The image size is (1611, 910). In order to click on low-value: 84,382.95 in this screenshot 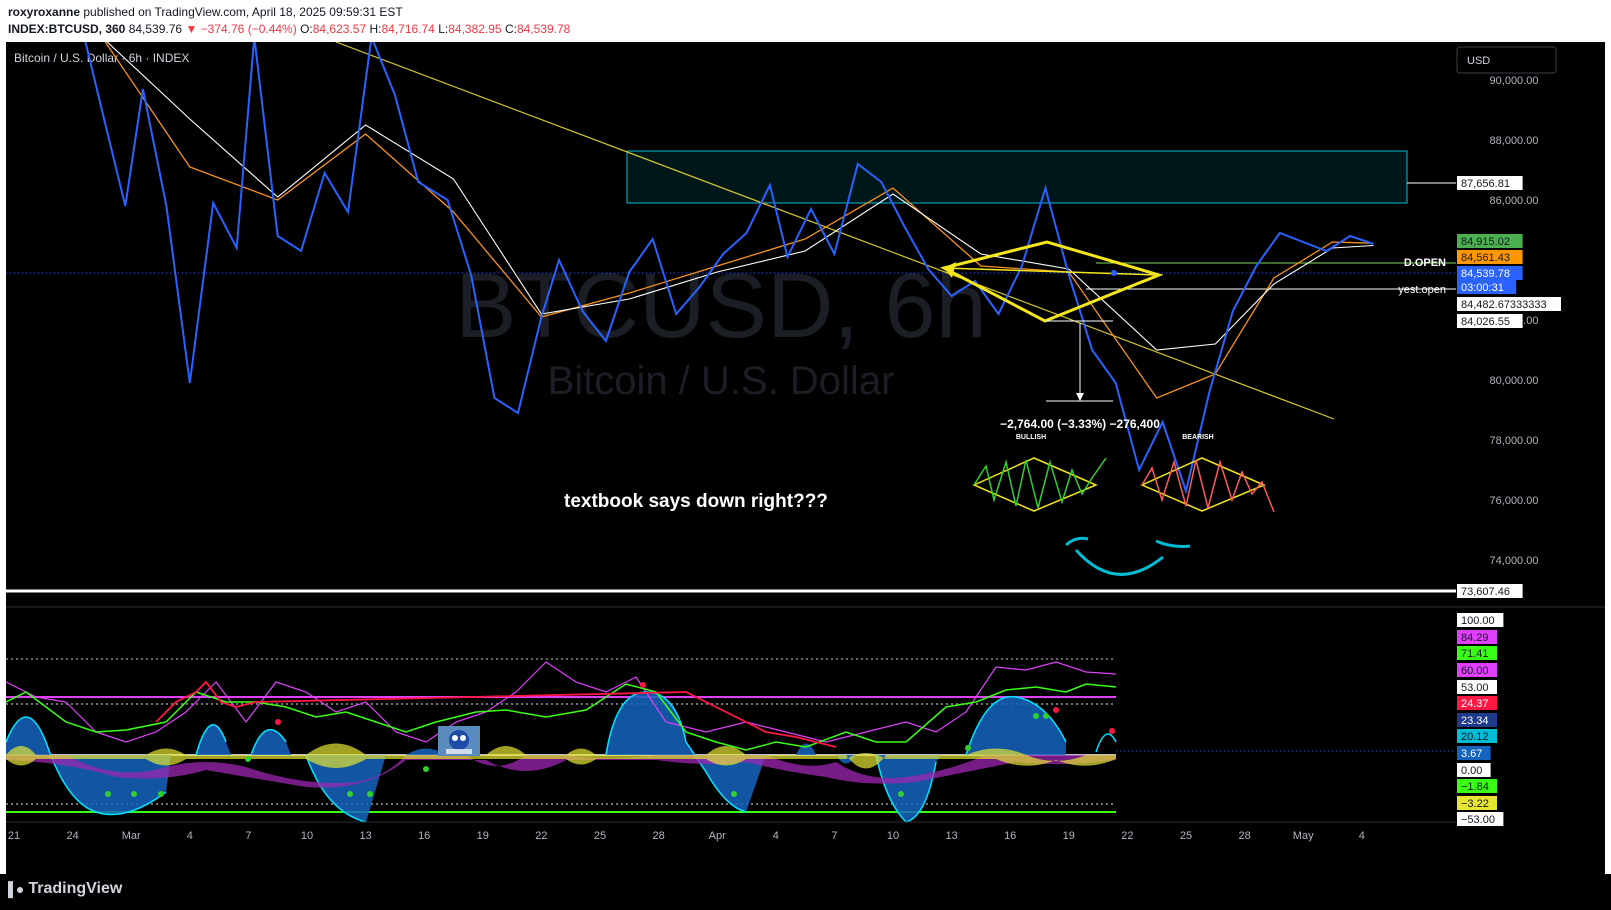, I will do `click(475, 29)`.